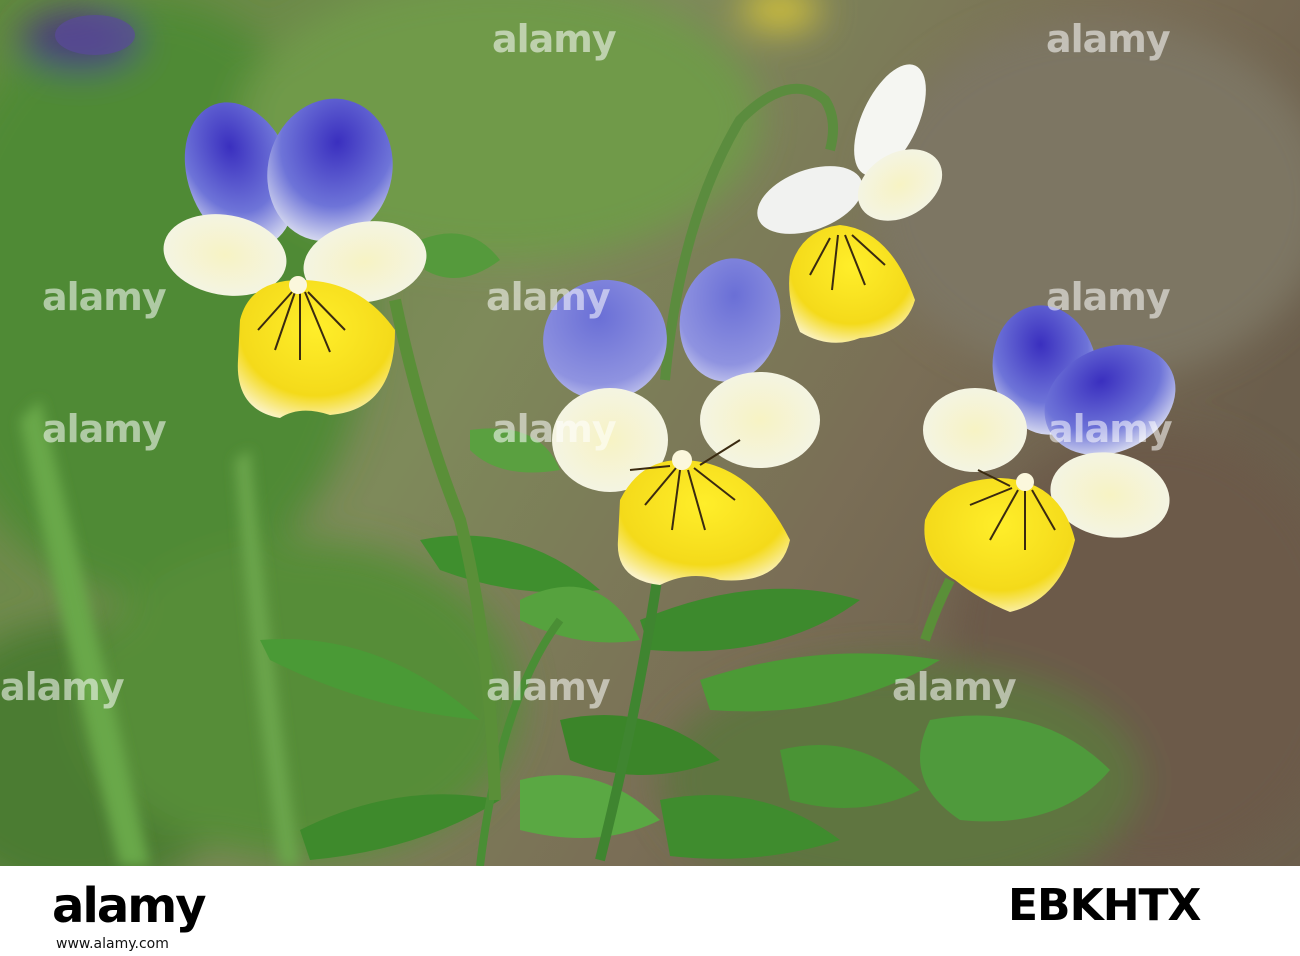 The image size is (1300, 956). Describe the element at coordinates (650, 911) in the screenshot. I see `footer-strip: alamy EBKHTX www.alamy.com` at that location.